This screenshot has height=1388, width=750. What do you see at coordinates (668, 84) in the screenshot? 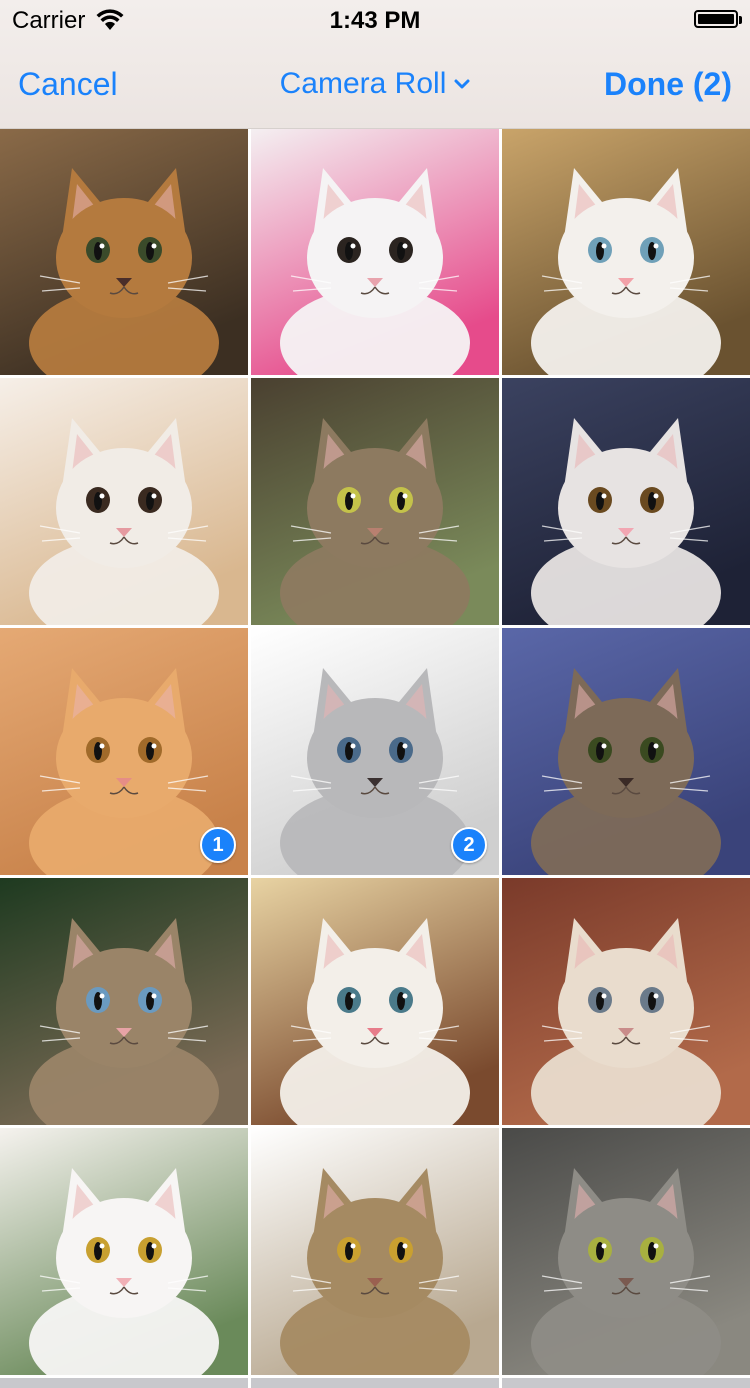
I see `done-button: Done (2)` at bounding box center [668, 84].